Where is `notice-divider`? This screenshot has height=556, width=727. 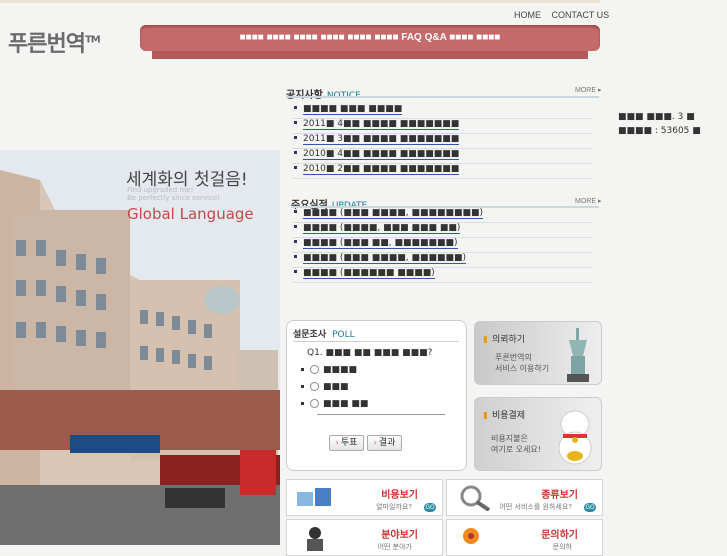
notice-divider is located at coordinates (442, 97).